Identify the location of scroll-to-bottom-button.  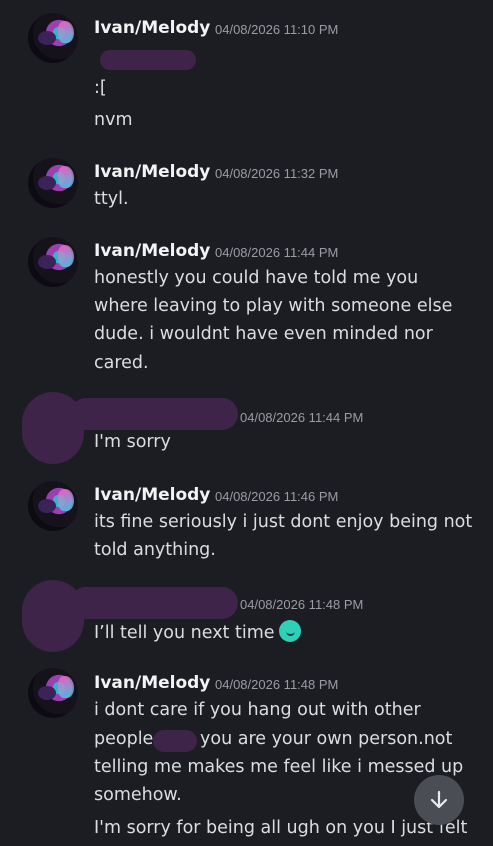
(439, 800).